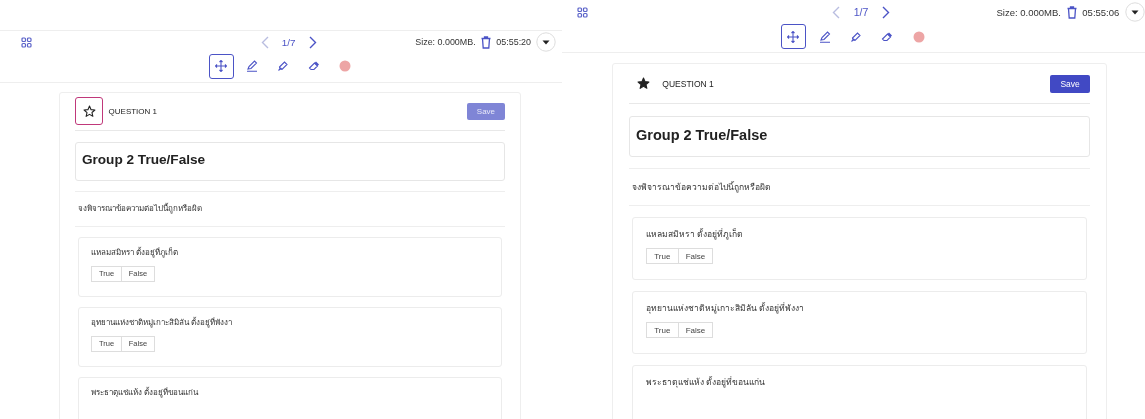 This screenshot has height=419, width=1145. What do you see at coordinates (688, 83) in the screenshot?
I see `question-label: QUESTION 1` at bounding box center [688, 83].